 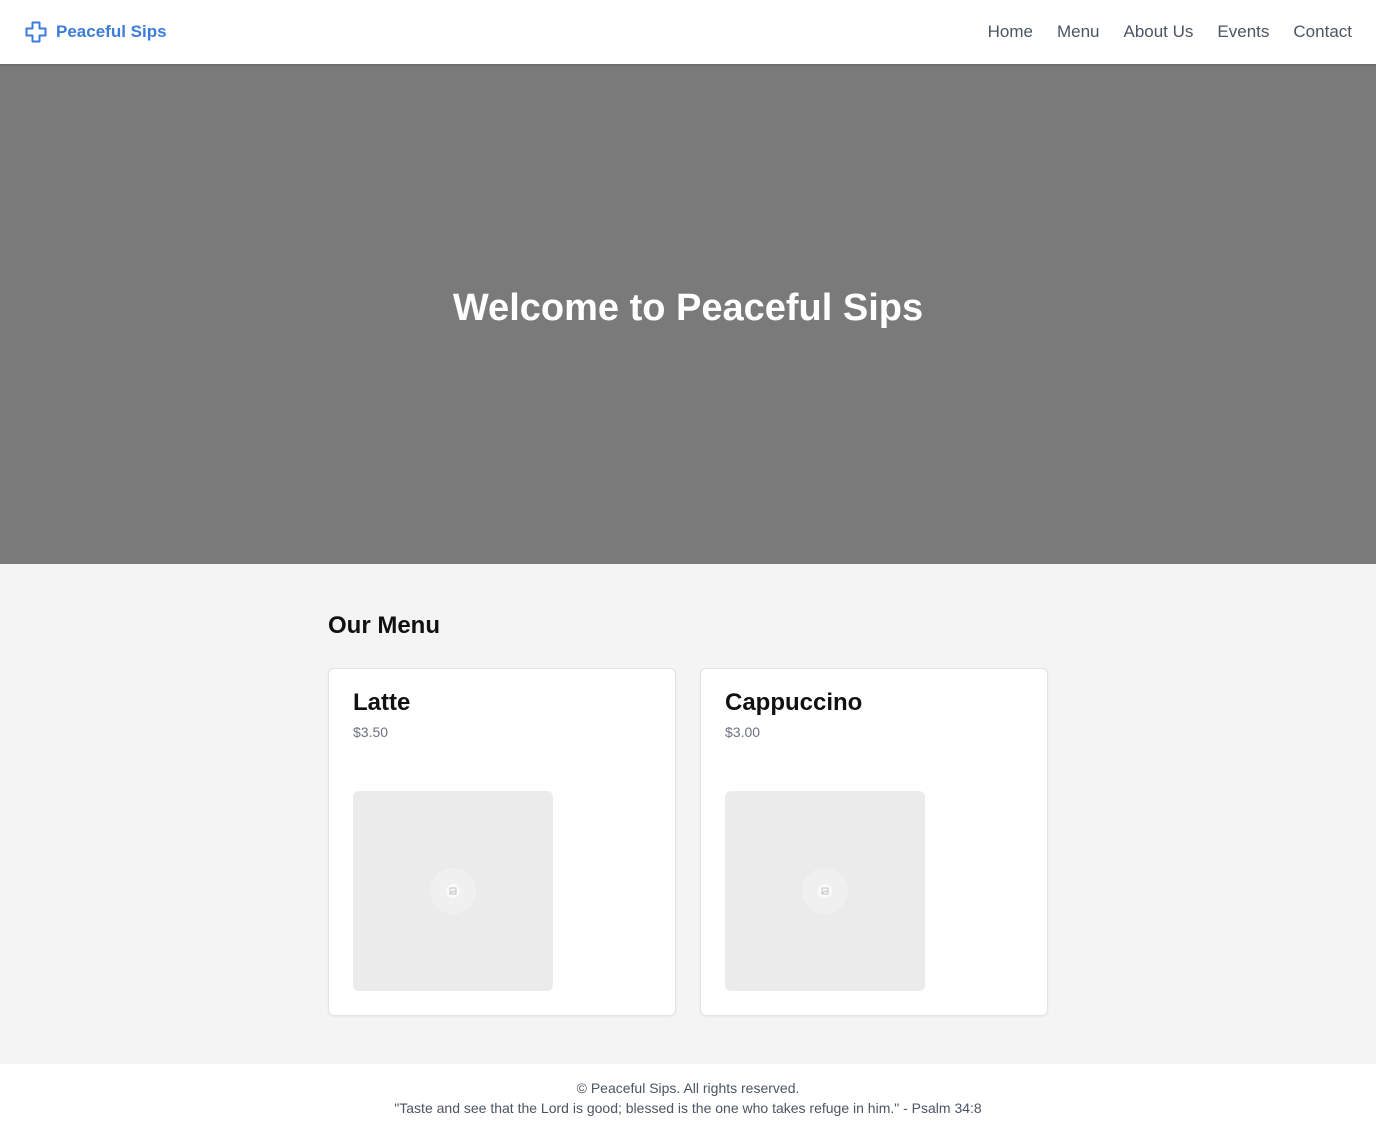 I want to click on nav-contact: Contact, so click(x=1322, y=32).